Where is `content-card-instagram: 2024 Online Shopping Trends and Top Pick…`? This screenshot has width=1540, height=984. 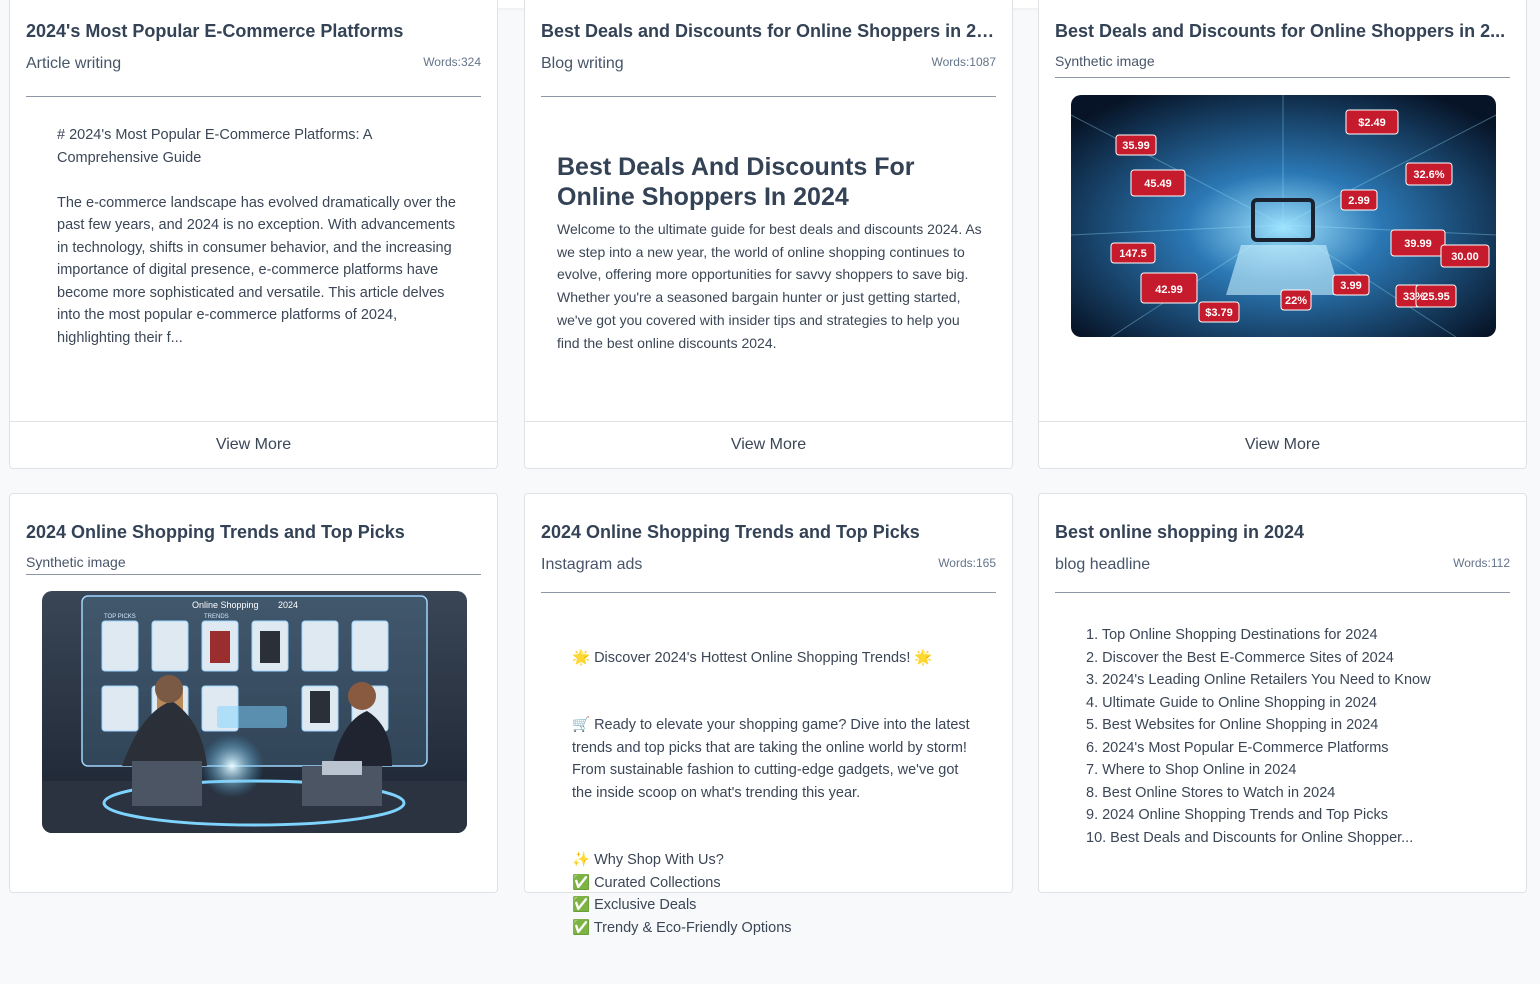
content-card-instagram: 2024 Online Shopping Trends and Top Pick… is located at coordinates (768, 714).